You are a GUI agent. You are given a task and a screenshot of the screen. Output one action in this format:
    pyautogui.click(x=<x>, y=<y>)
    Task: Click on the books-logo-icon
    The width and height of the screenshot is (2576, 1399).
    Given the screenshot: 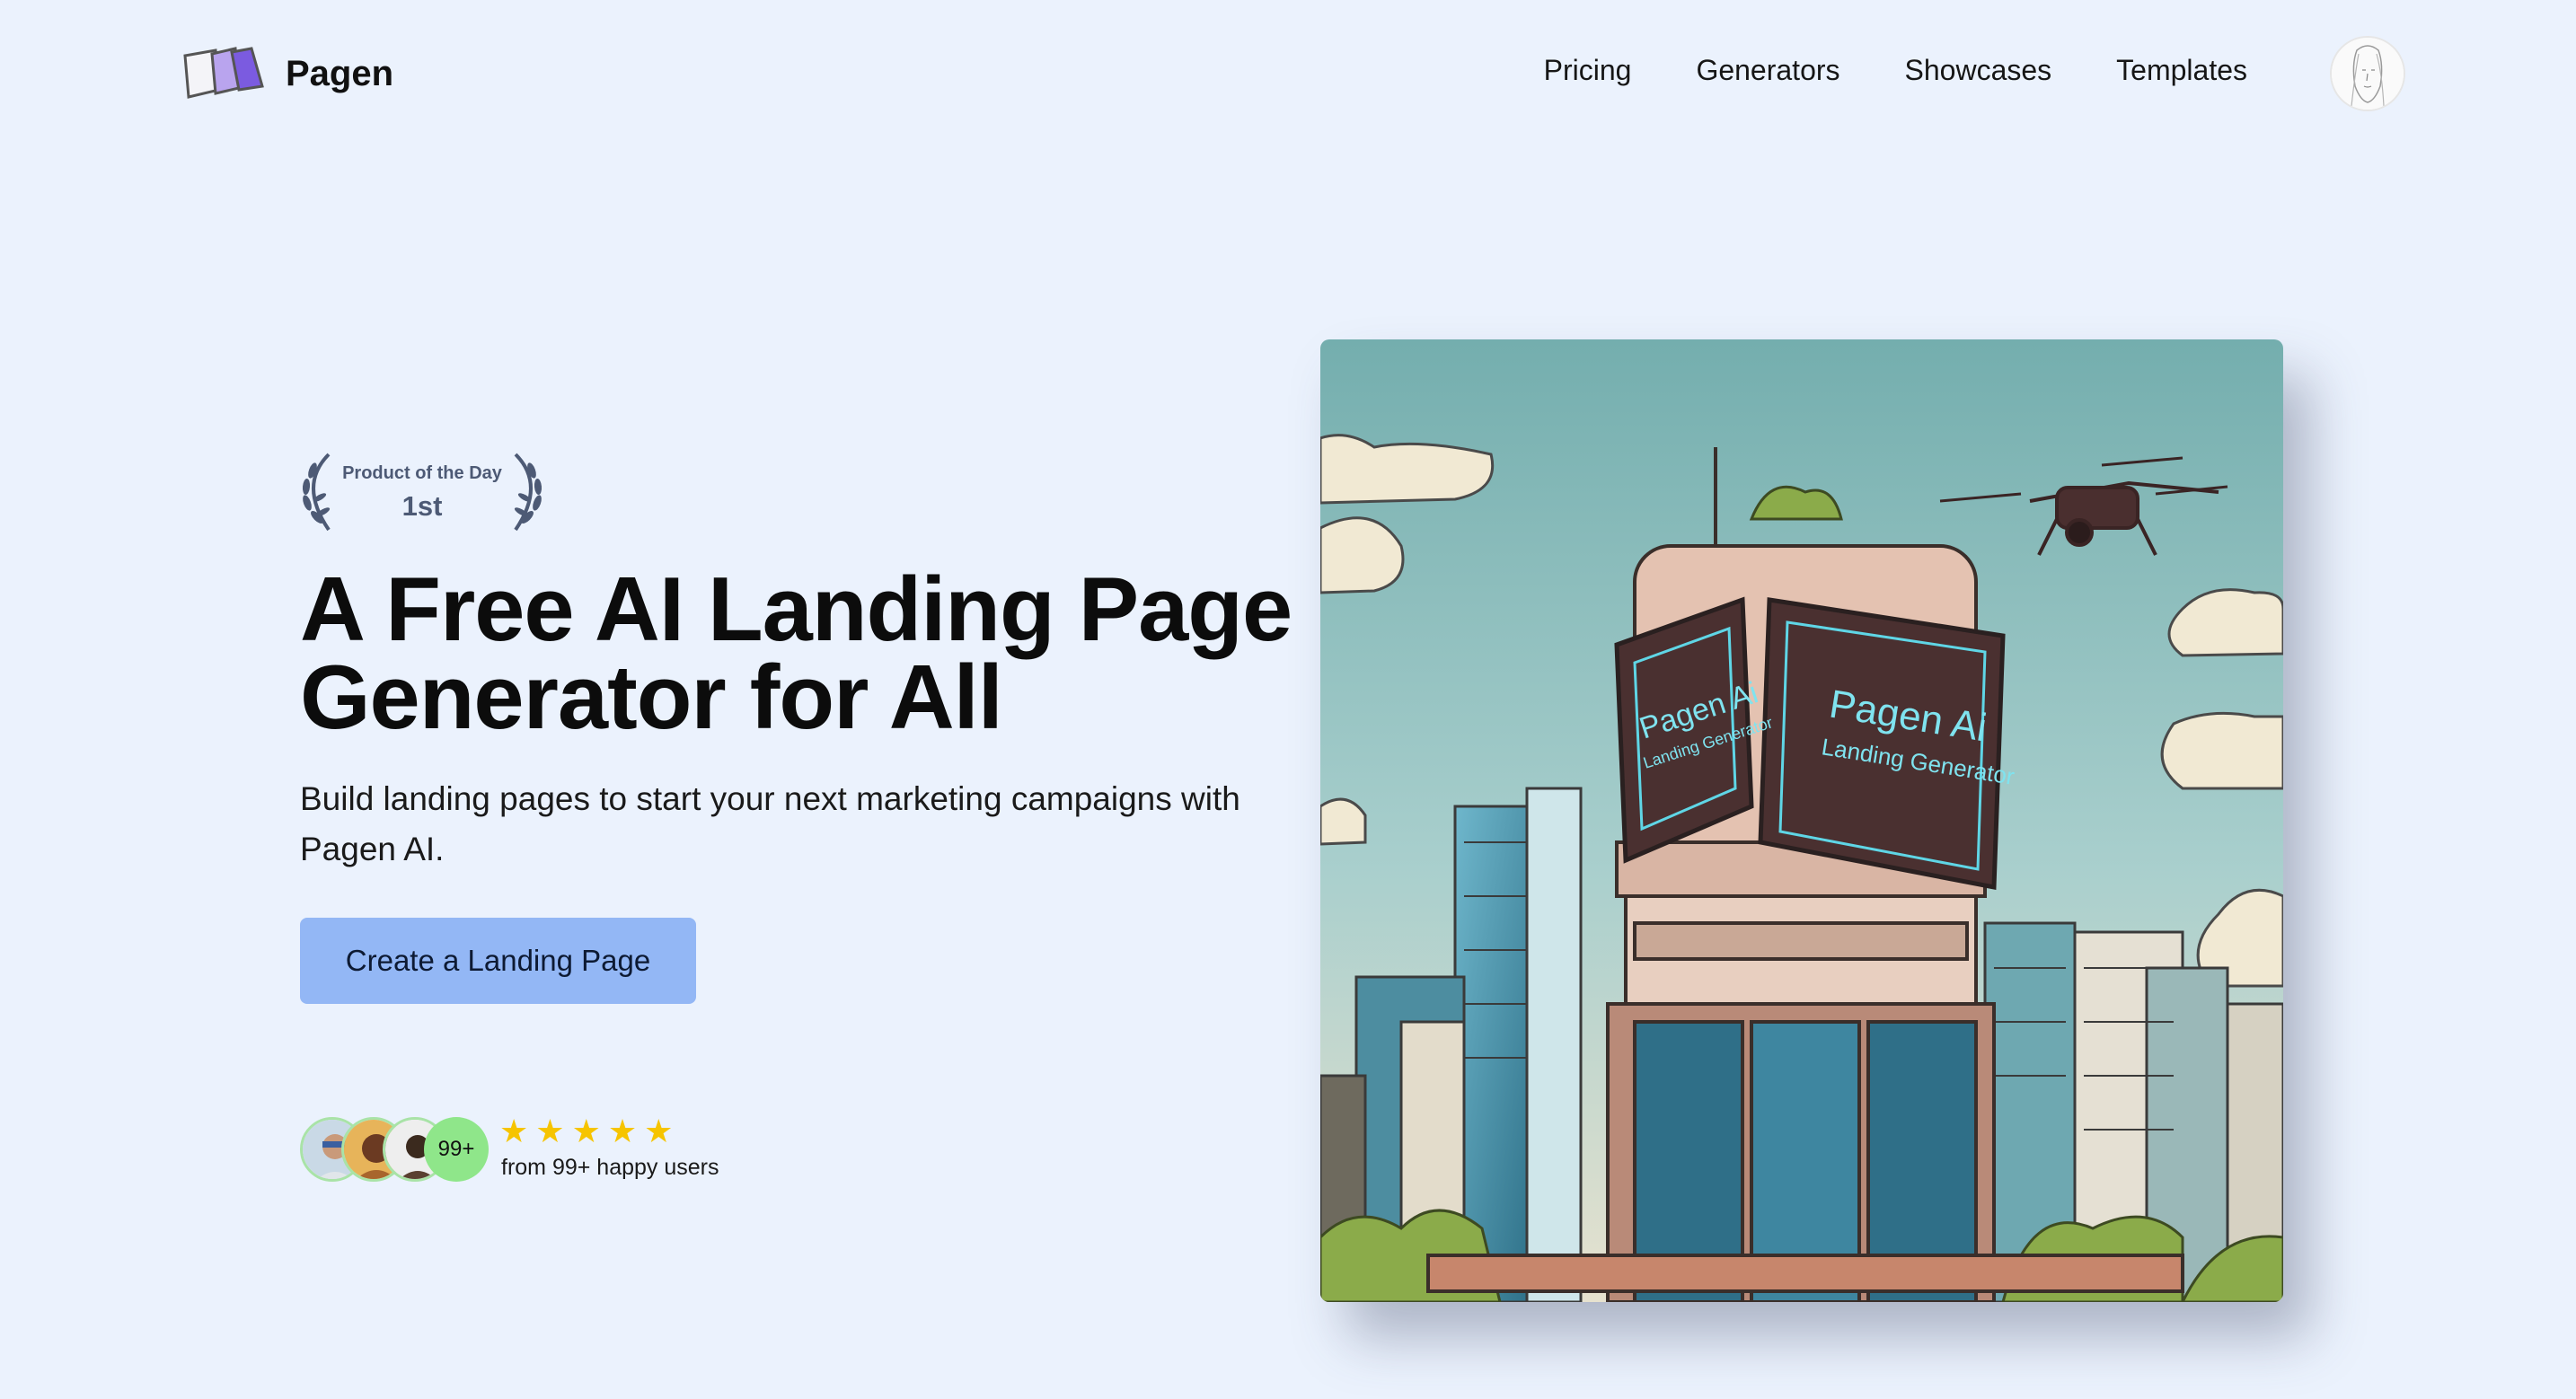 What is the action you would take?
    pyautogui.click(x=223, y=73)
    